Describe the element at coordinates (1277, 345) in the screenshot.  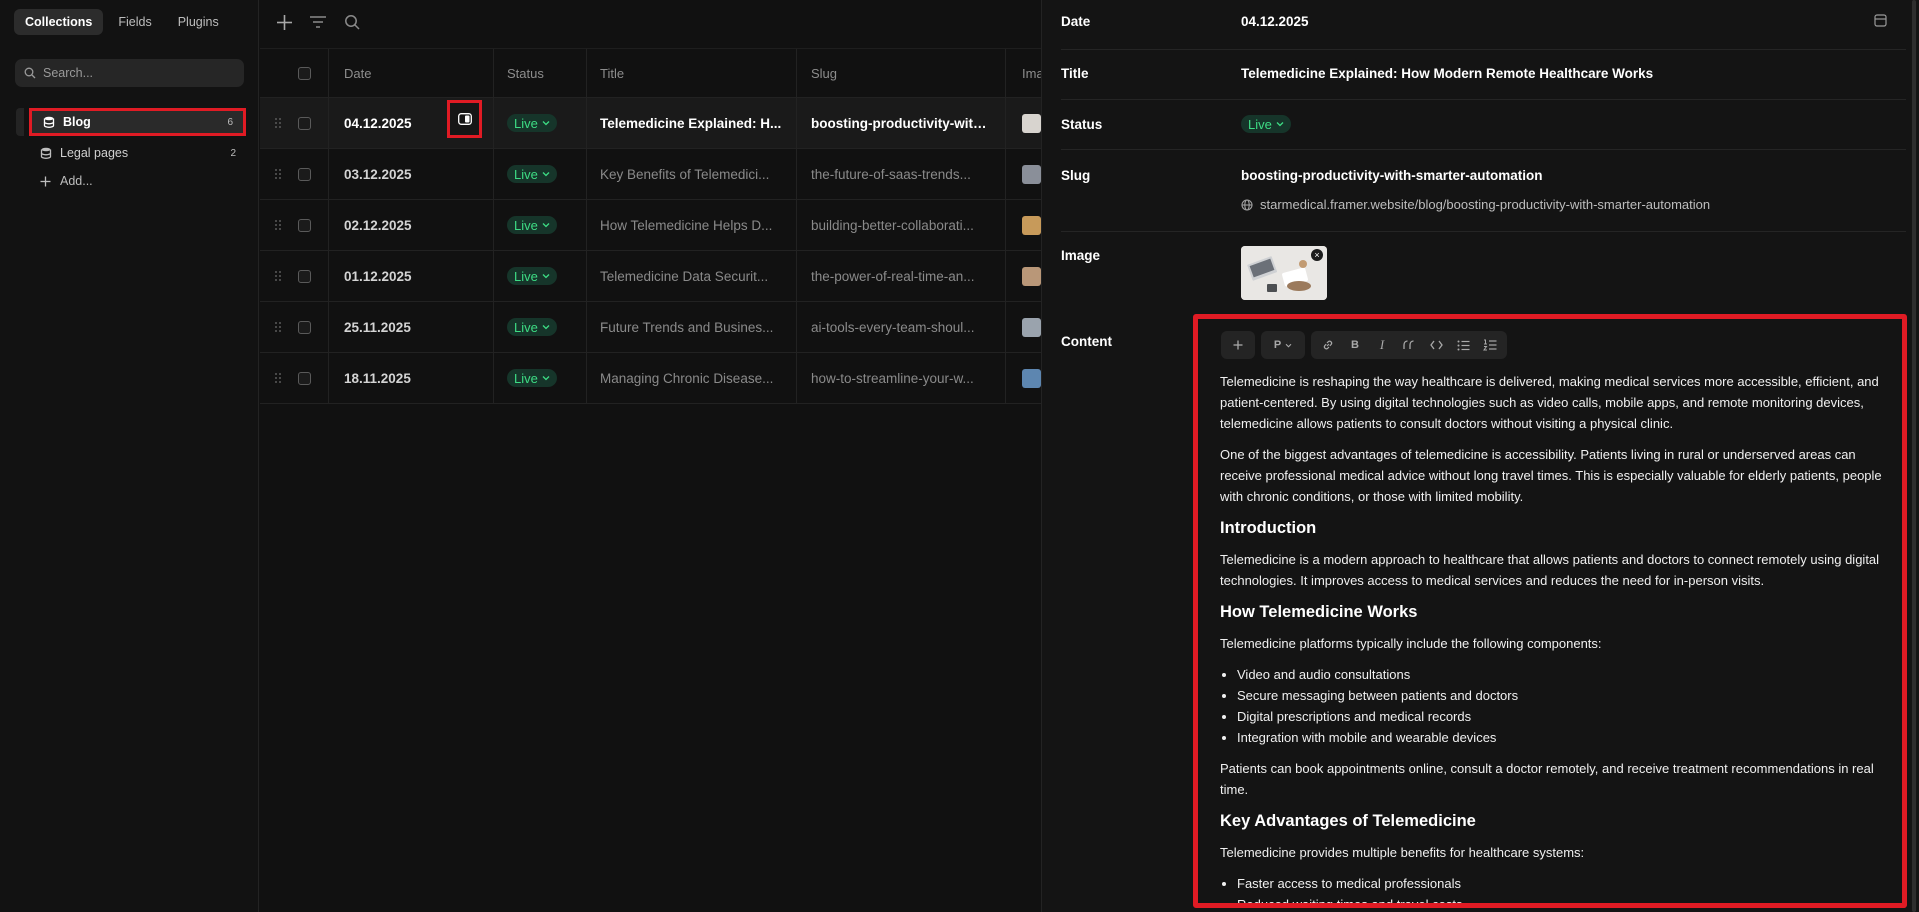
I see `block-type-value: P` at that location.